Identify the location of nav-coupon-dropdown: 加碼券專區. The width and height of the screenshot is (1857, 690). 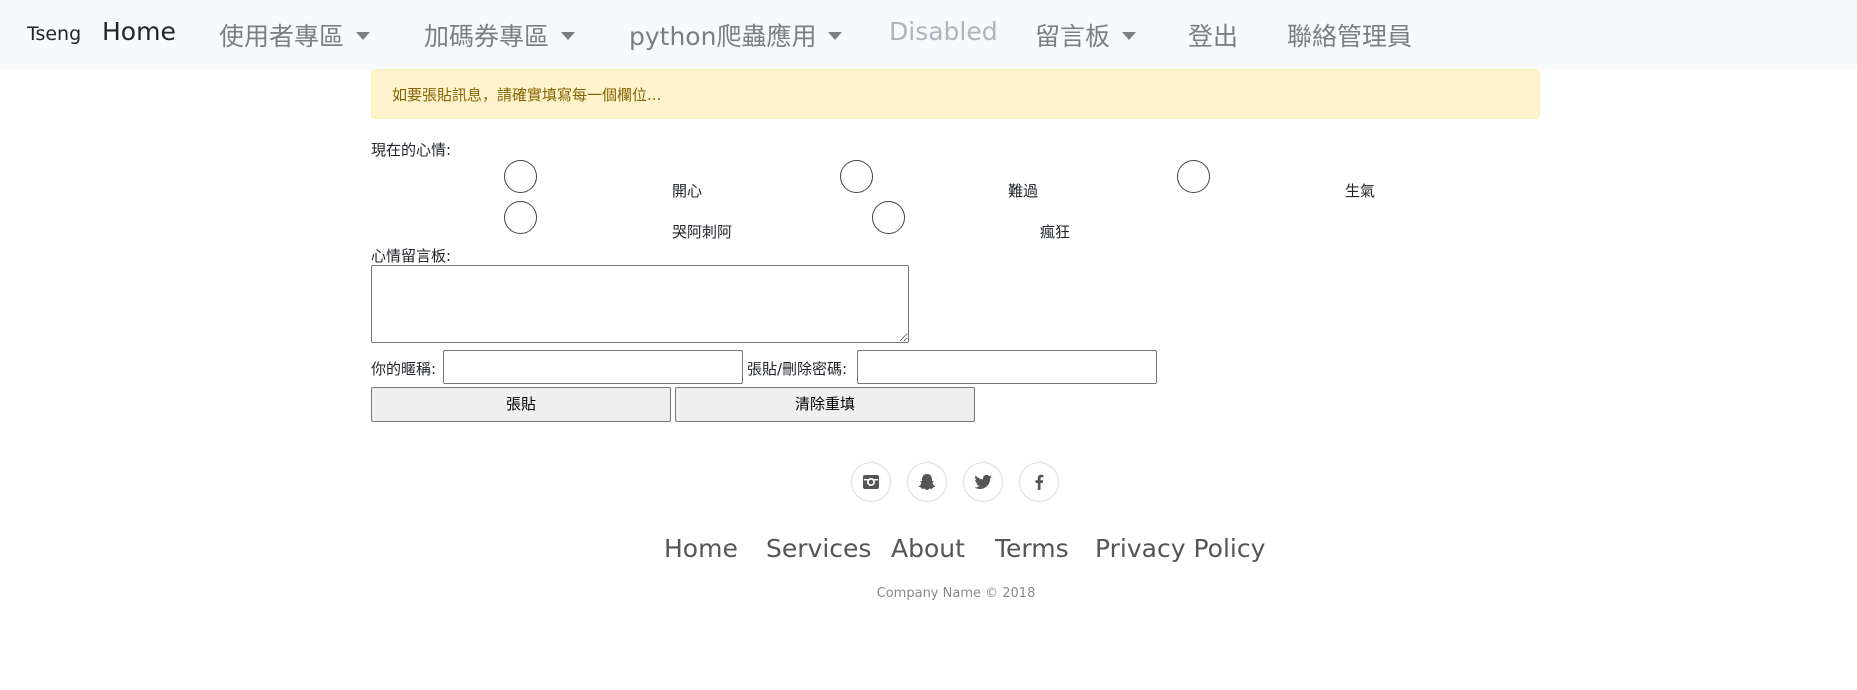
(500, 35).